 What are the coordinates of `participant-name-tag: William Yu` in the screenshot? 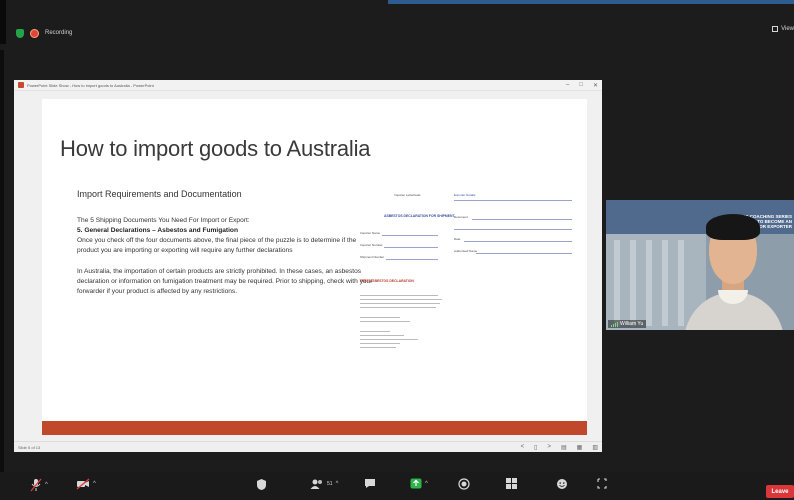 It's located at (627, 324).